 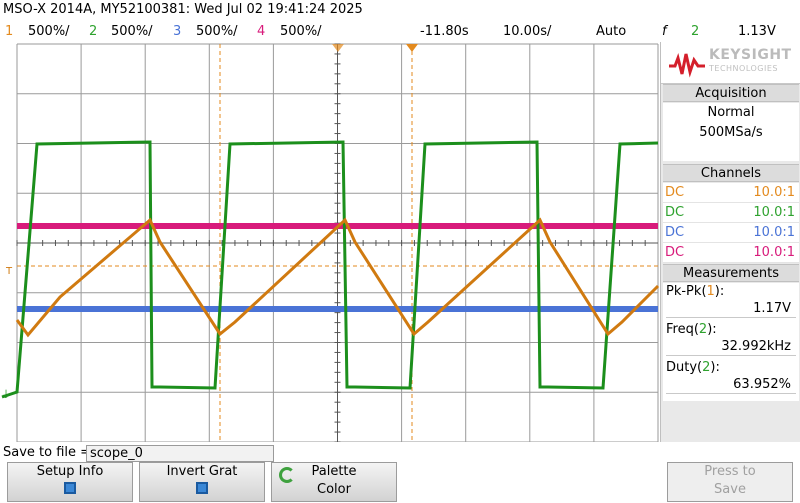 I want to click on keysight-logo: KEYSIGHT TECHNOLOGIES, so click(x=730, y=63).